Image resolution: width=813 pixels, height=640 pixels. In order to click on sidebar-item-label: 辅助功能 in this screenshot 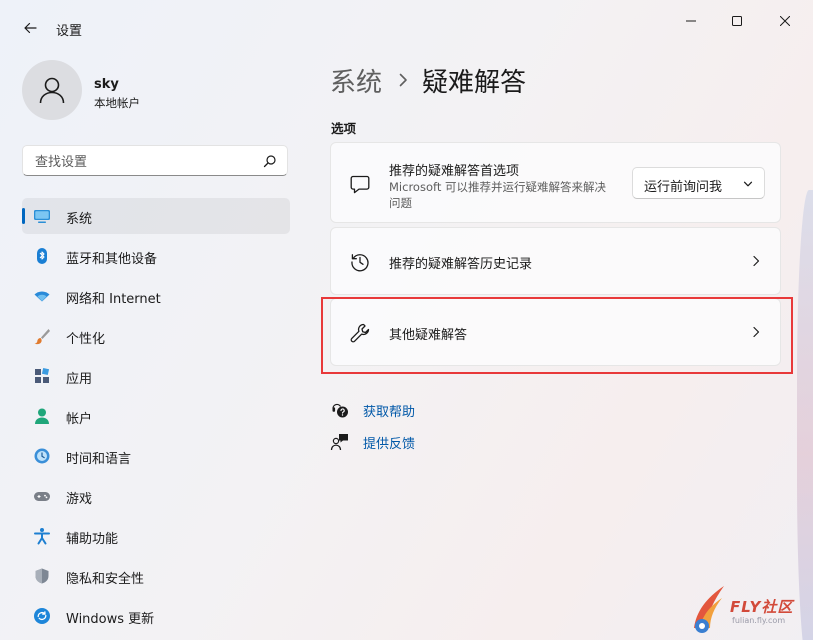, I will do `click(92, 539)`.